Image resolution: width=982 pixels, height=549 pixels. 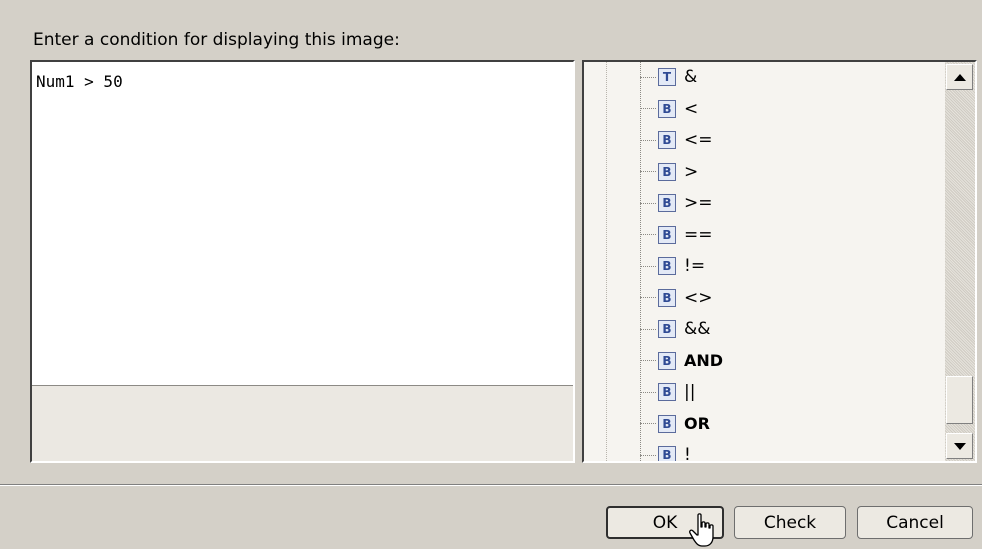 I want to click on triangle-up-icon, so click(x=959, y=77).